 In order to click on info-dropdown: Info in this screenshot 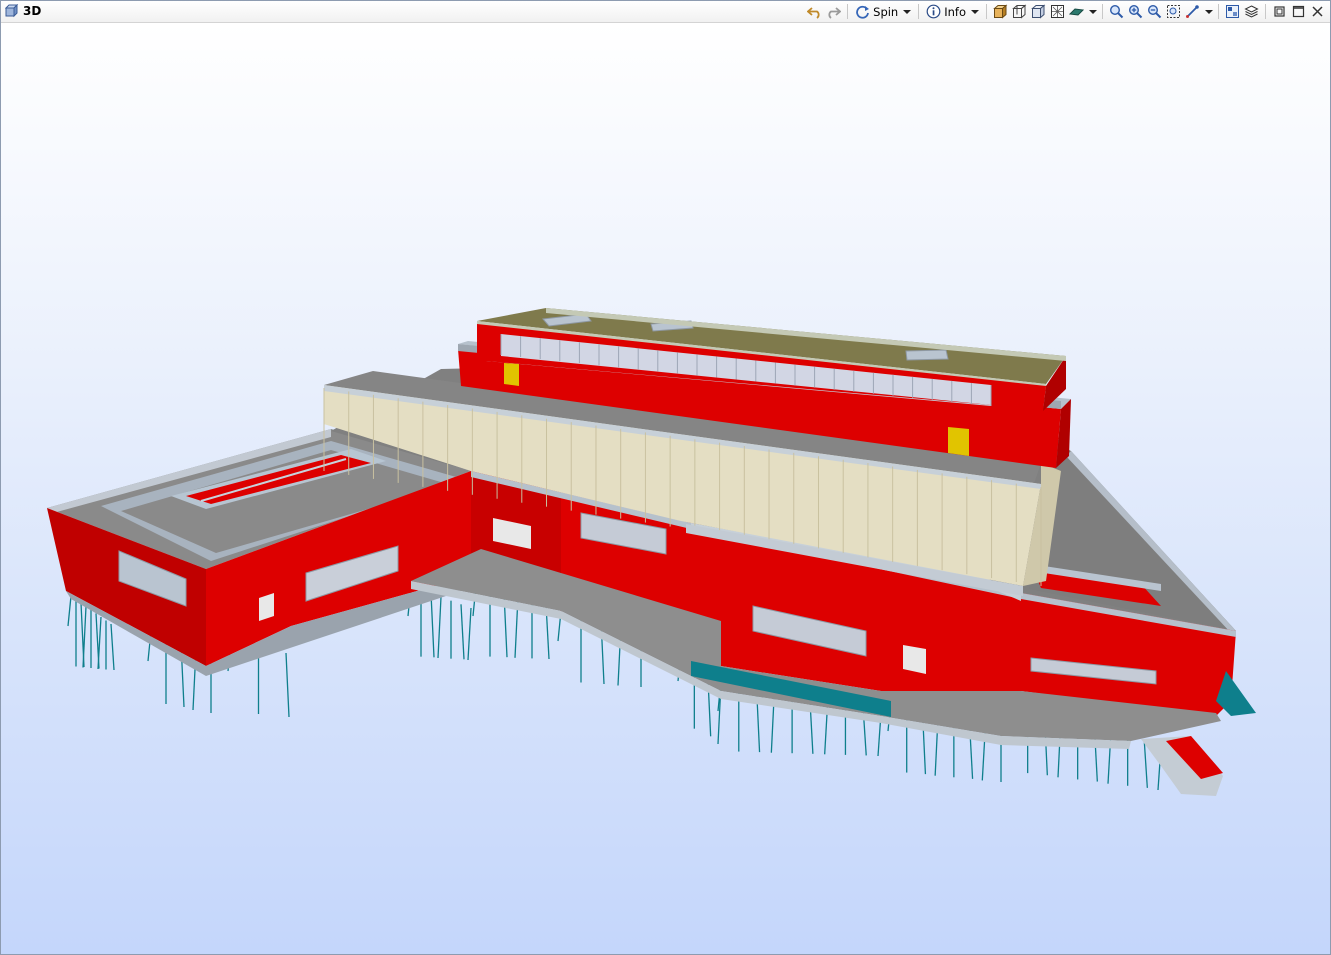, I will do `click(952, 11)`.